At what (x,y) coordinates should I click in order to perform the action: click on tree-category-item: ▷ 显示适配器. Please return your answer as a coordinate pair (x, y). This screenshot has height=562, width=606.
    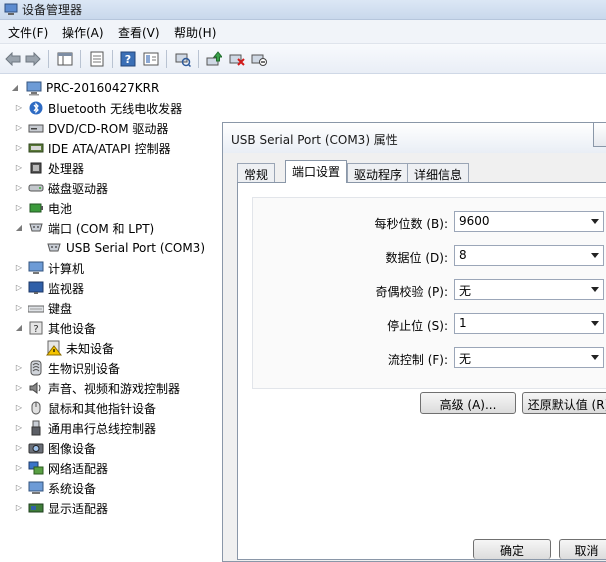
    Looking at the image, I should click on (62, 508).